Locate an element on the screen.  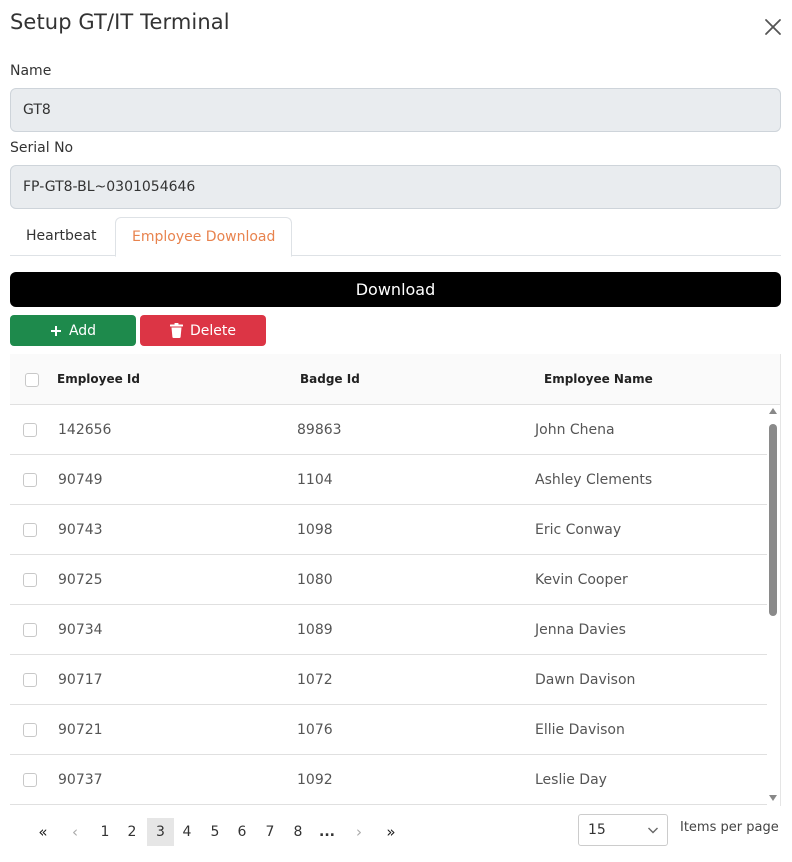
download-button: Download is located at coordinates (395, 289).